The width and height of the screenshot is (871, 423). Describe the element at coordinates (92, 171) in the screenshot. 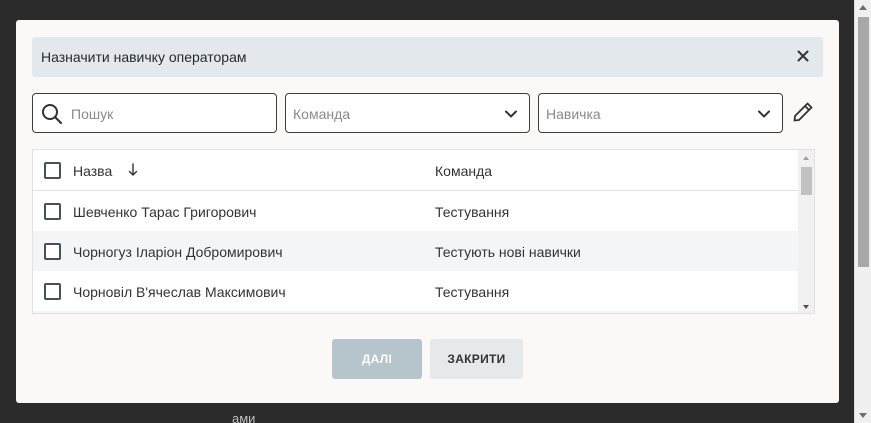

I see `column-header-name: Назва` at that location.